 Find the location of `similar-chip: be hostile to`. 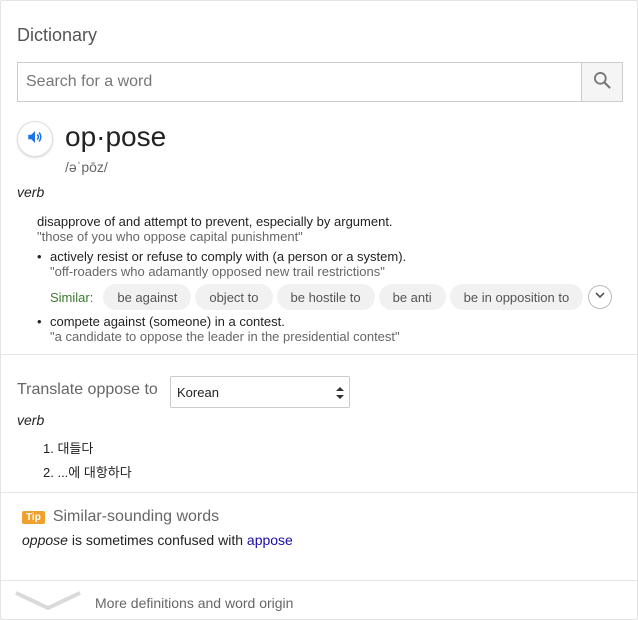

similar-chip: be hostile to is located at coordinates (325, 297).